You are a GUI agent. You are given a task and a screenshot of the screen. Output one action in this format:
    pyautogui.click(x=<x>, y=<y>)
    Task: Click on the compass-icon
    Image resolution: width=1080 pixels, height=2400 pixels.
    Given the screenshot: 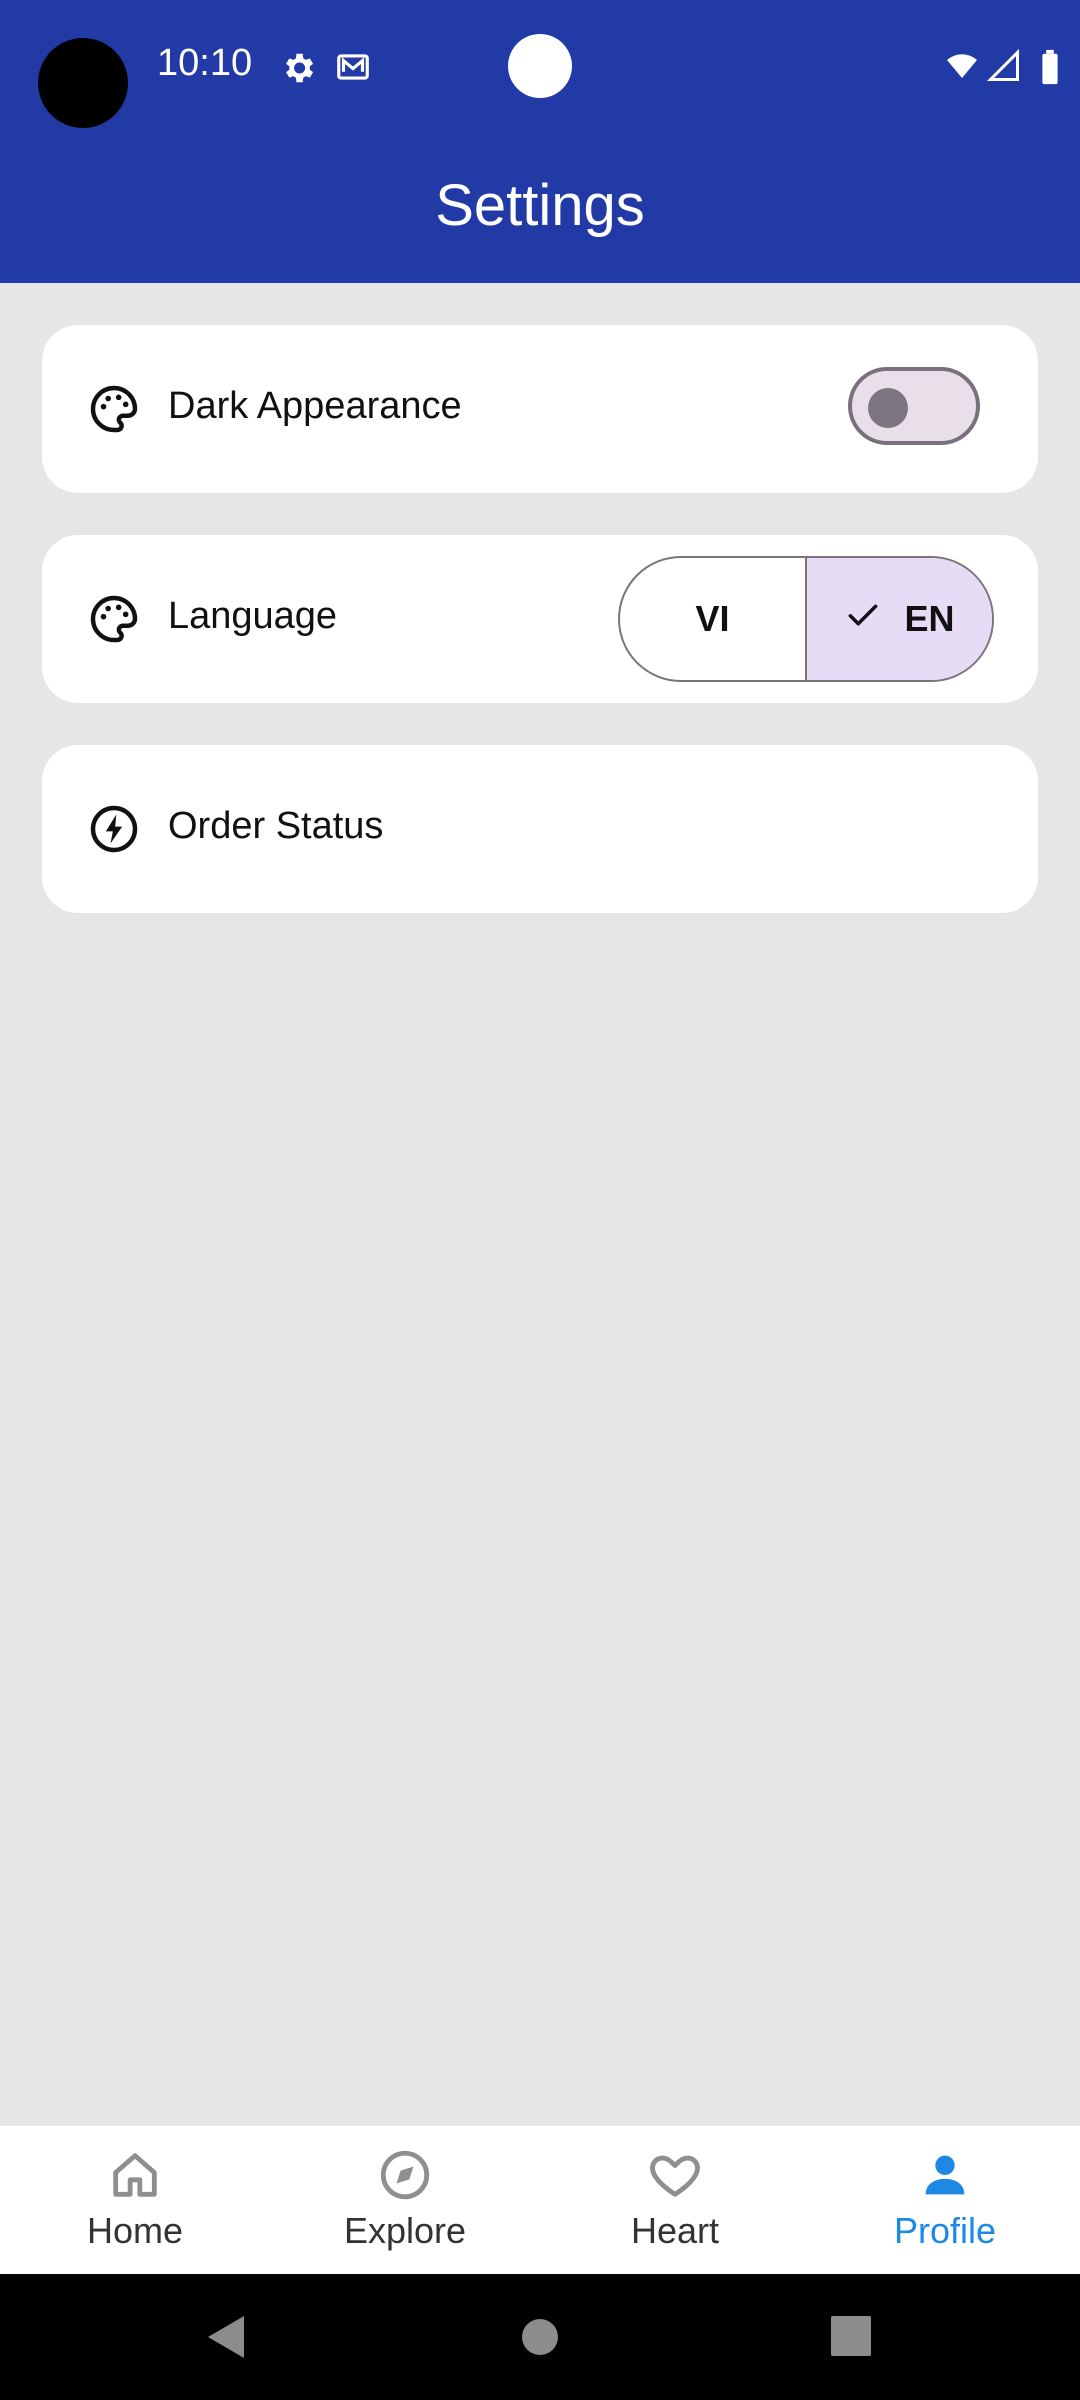 What is the action you would take?
    pyautogui.click(x=405, y=2175)
    